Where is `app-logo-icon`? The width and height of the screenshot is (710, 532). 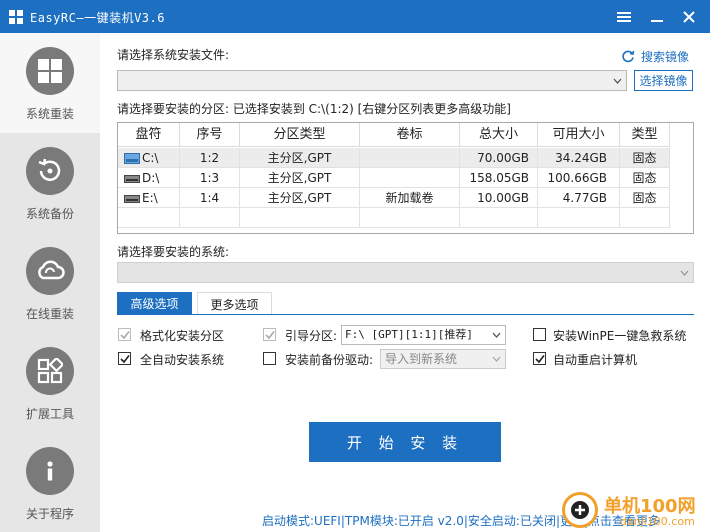
app-logo-icon is located at coordinates (16, 17).